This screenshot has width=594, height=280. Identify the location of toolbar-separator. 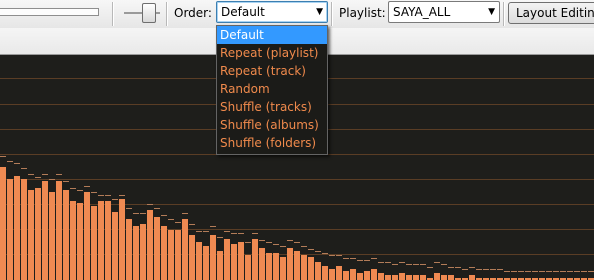
(504, 14).